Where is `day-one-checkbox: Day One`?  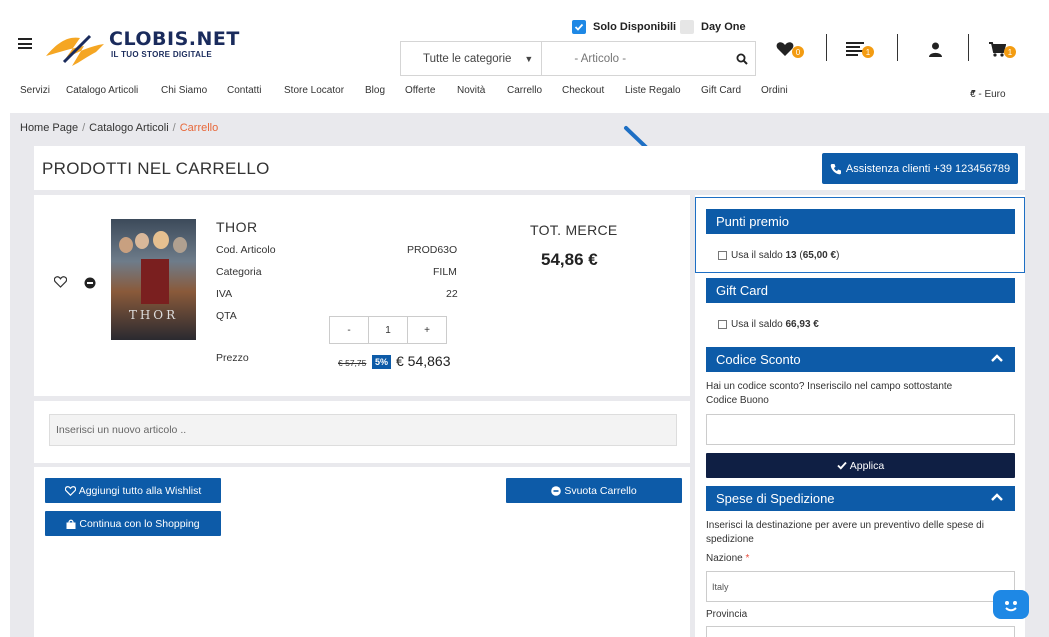 day-one-checkbox: Day One is located at coordinates (713, 27).